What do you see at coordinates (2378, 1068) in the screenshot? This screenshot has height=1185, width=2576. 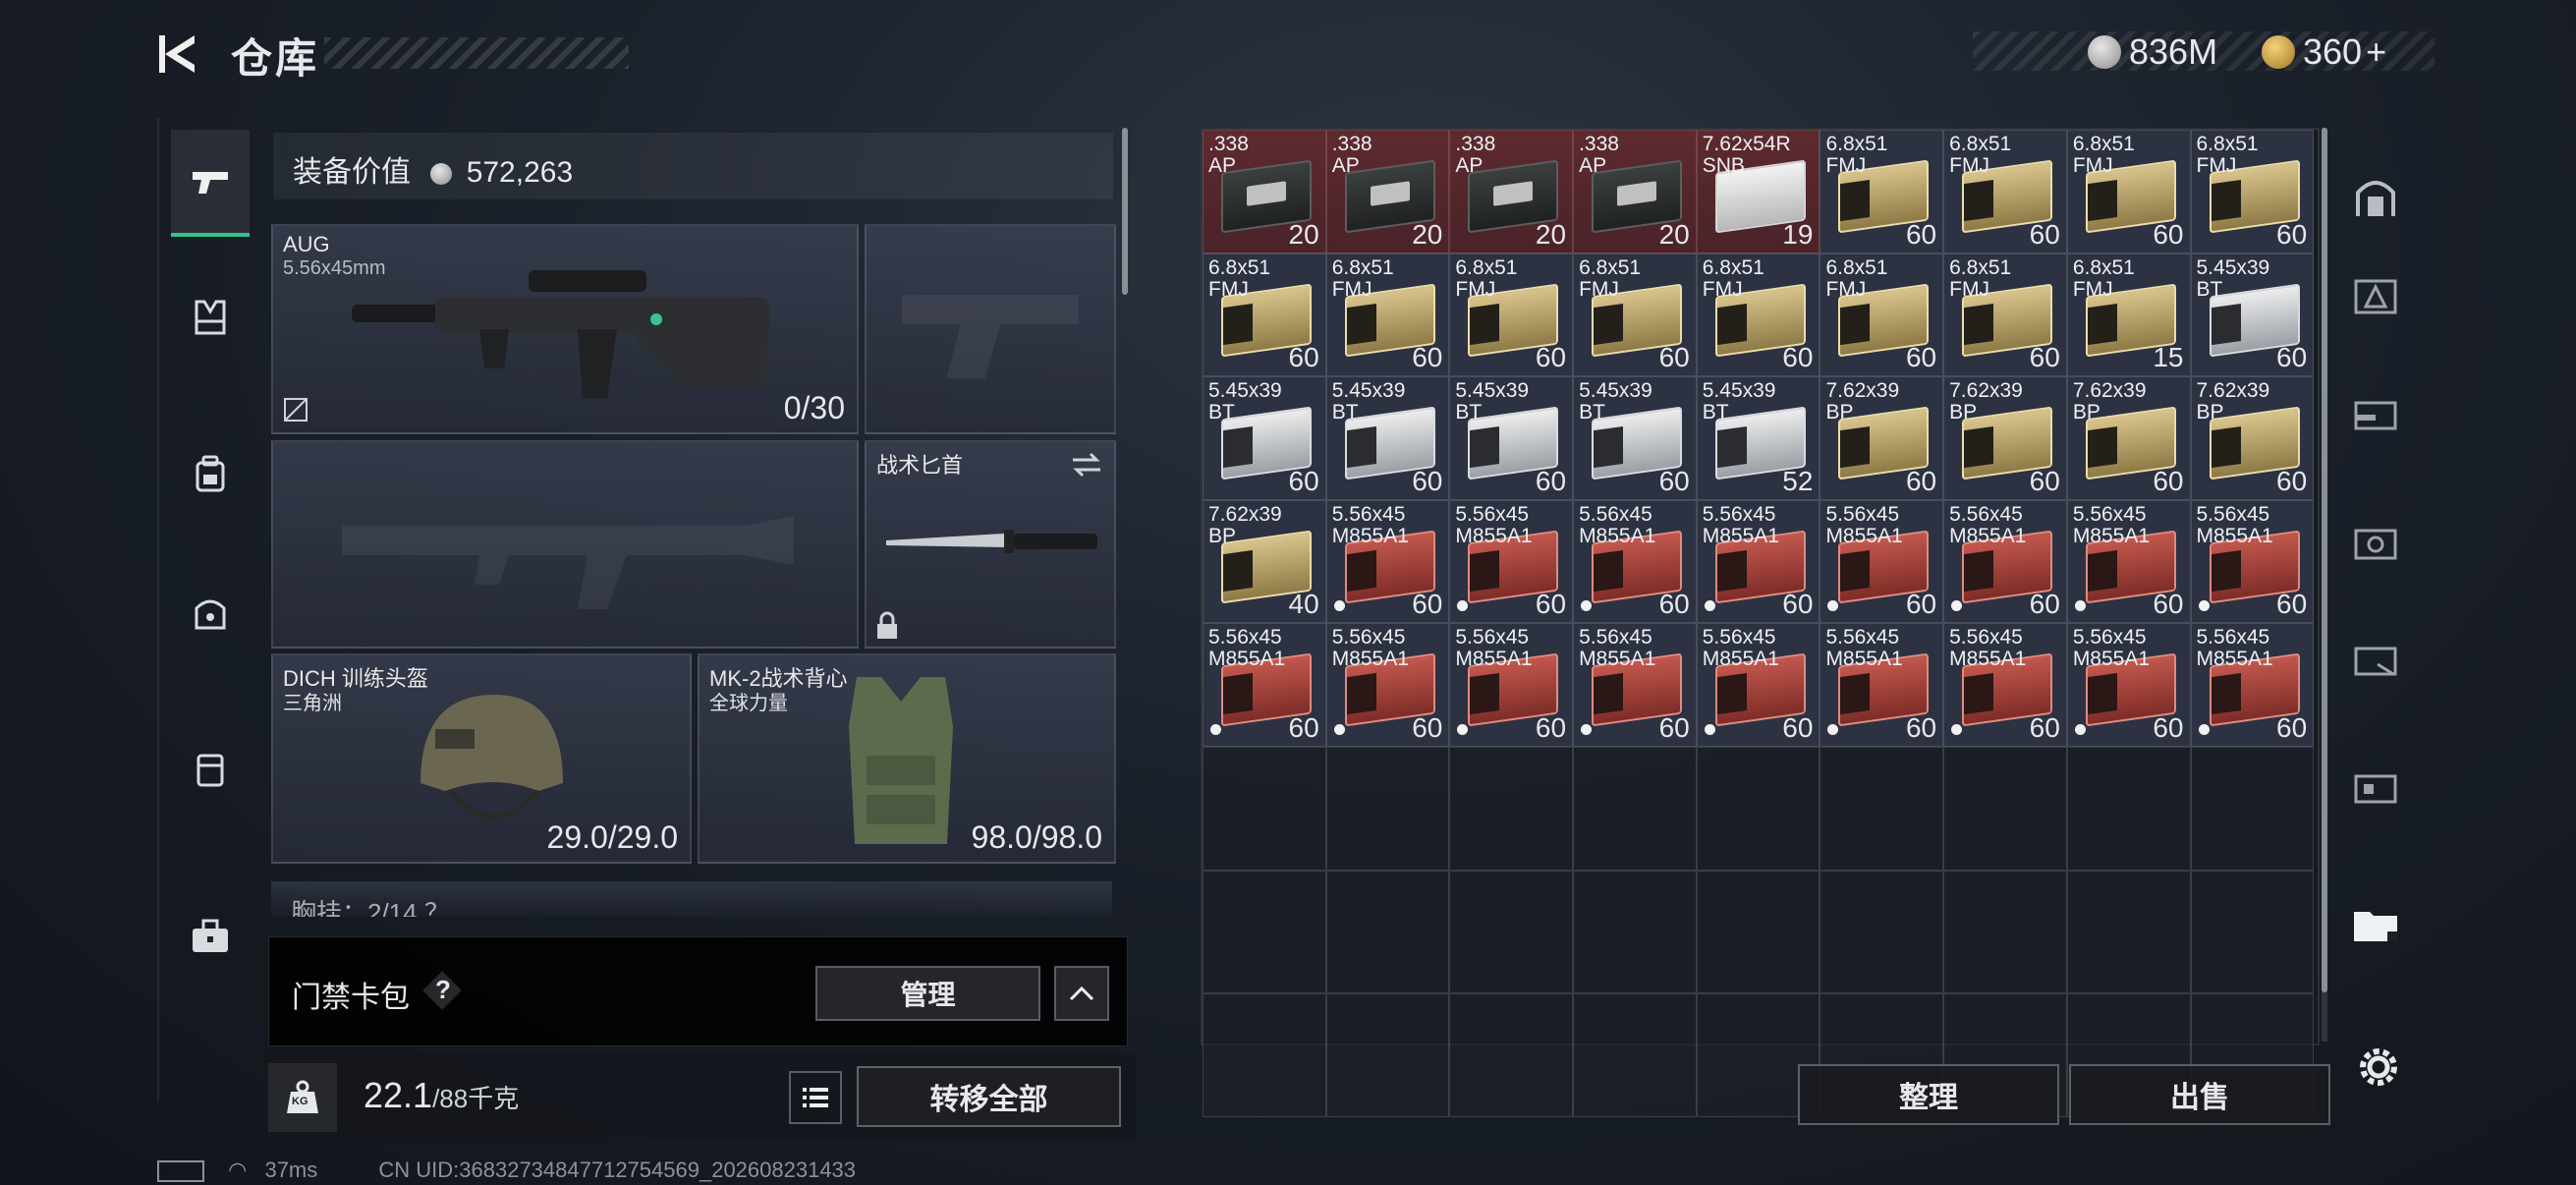 I see `settings-gear-icon` at bounding box center [2378, 1068].